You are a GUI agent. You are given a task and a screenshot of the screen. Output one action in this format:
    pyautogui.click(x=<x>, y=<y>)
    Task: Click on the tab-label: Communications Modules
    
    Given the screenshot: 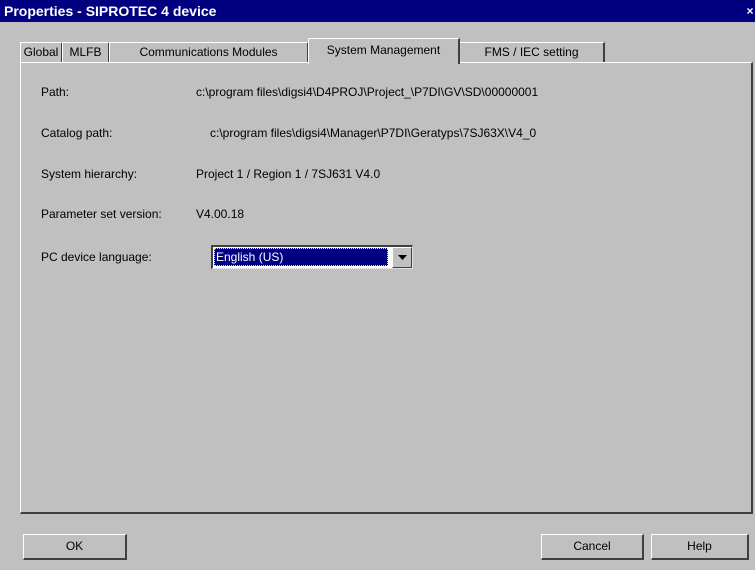 What is the action you would take?
    pyautogui.click(x=208, y=52)
    